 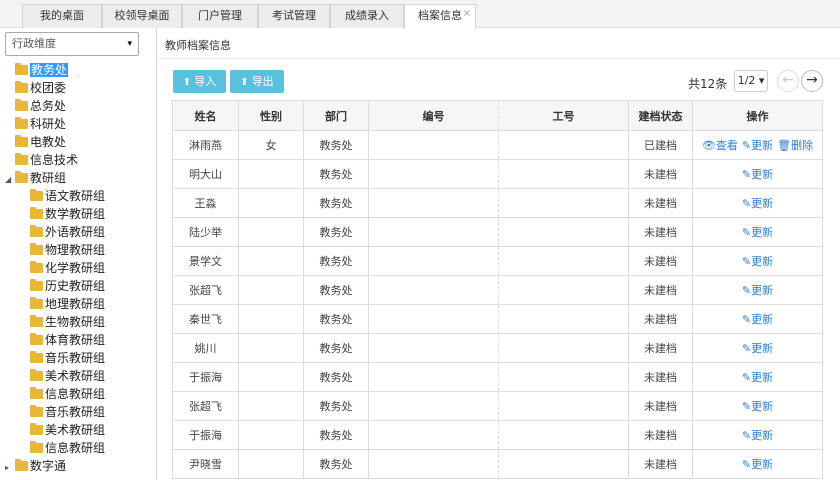 I want to click on tree-node-label: 物理教研组, so click(x=75, y=250).